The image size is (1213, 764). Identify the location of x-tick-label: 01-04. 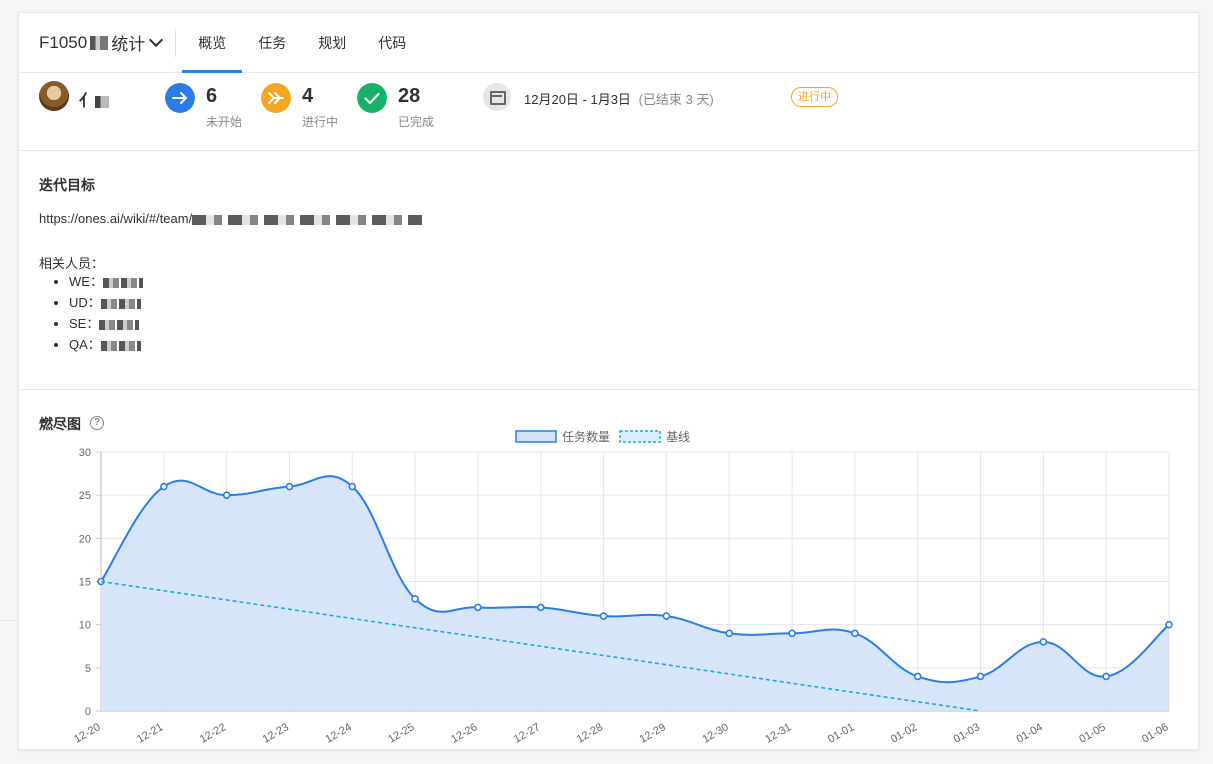
(1029, 733).